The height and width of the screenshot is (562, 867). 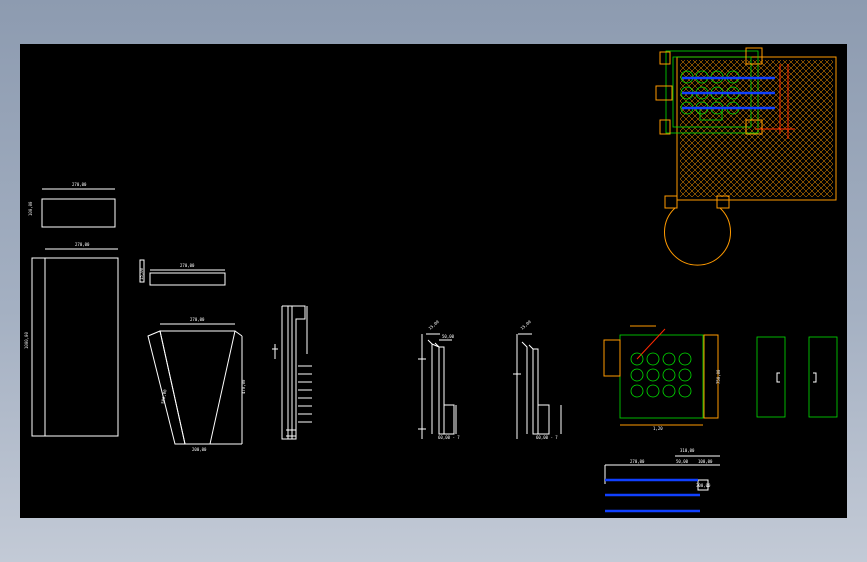 What do you see at coordinates (30, 208) in the screenshot?
I see `dim-top-block-side: 100,00` at bounding box center [30, 208].